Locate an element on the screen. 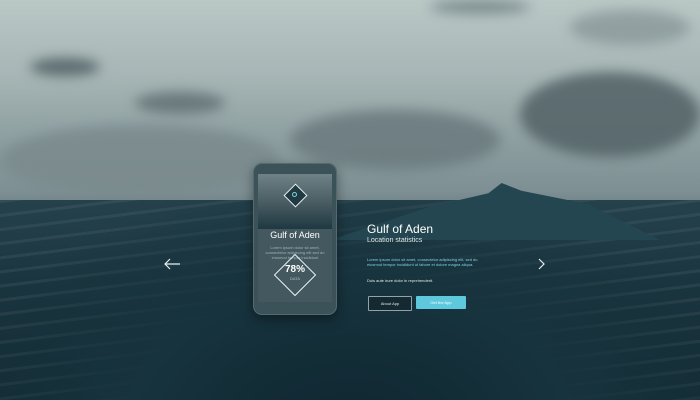  stat-percent: 78% is located at coordinates (294, 269).